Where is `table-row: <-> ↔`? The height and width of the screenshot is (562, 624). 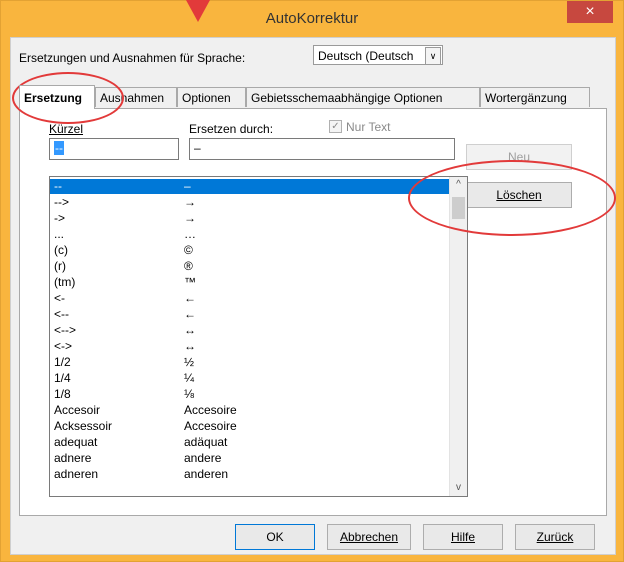 table-row: <-> ↔ is located at coordinates (250, 346).